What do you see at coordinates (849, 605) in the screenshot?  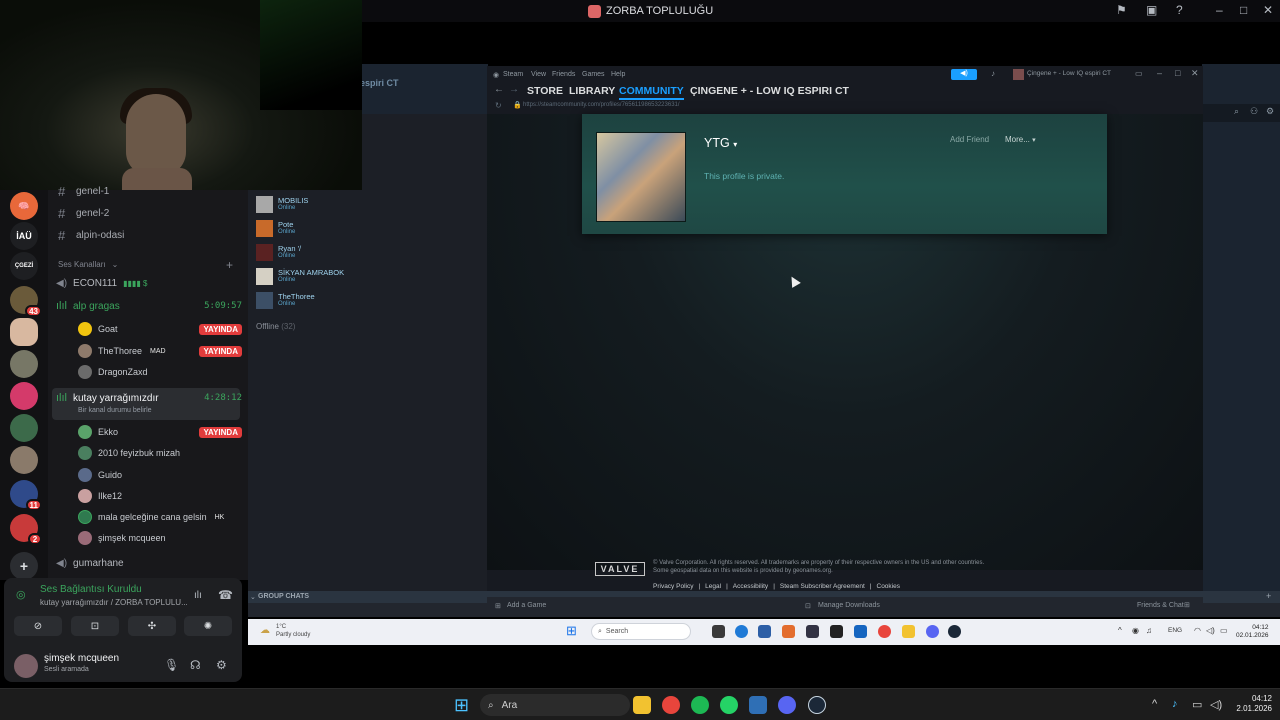 I see `manage-downloads-button: Manage Downloads` at bounding box center [849, 605].